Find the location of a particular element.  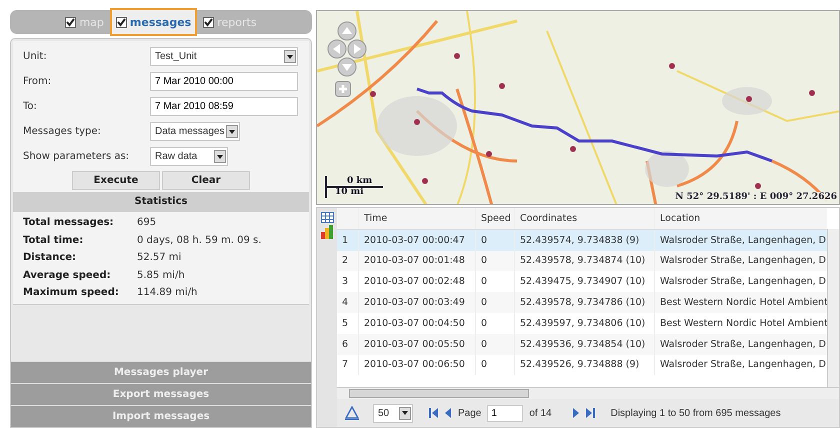

scale-label: 10 mi is located at coordinates (349, 192).